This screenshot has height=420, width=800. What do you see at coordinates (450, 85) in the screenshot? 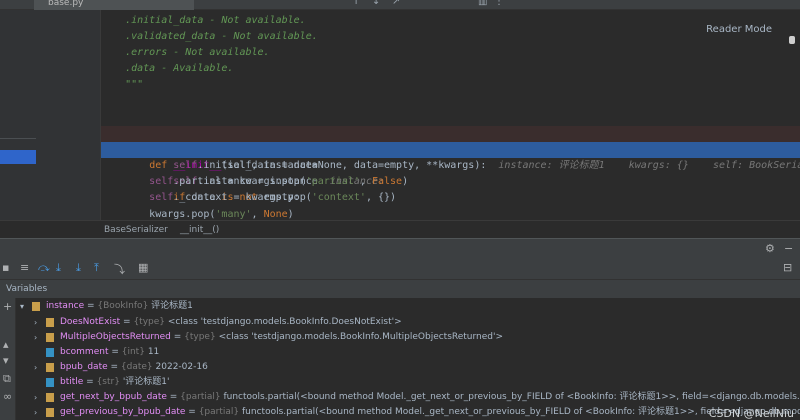
I see `code-line: 109 """` at bounding box center [450, 85].